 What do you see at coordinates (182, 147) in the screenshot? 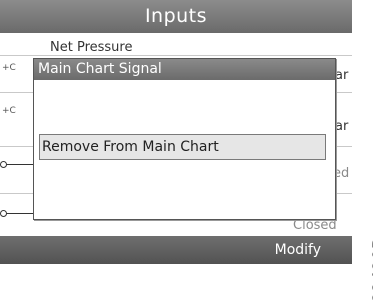
I see `remove-from-main-chart-option: Remove From Main Chart` at bounding box center [182, 147].